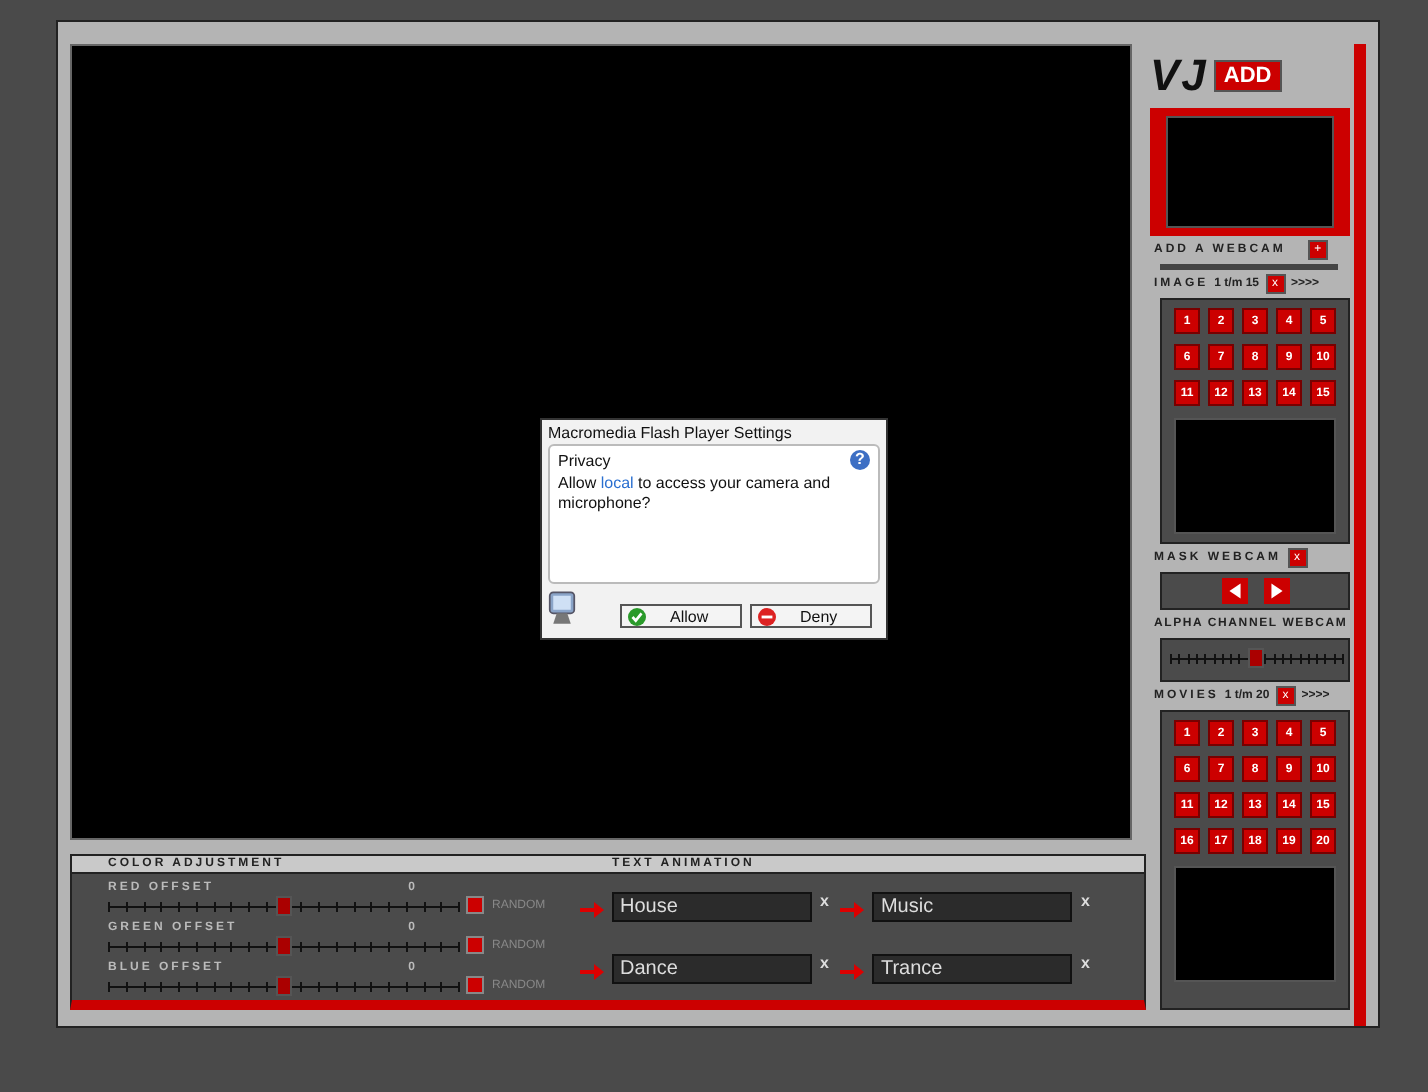 The width and height of the screenshot is (1428, 1092). I want to click on dialog-heading: Privacy, so click(584, 460).